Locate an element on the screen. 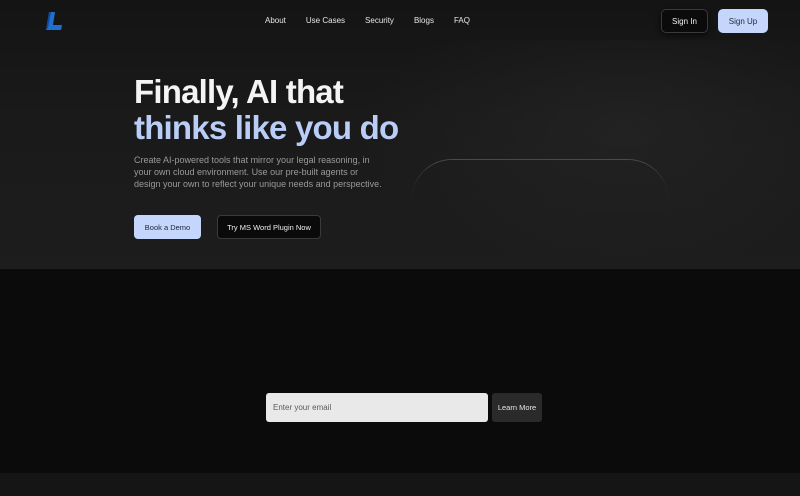 This screenshot has height=496, width=800. email-input is located at coordinates (377, 407).